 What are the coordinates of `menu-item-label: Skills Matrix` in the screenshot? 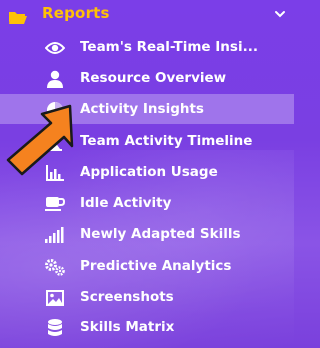 It's located at (127, 327).